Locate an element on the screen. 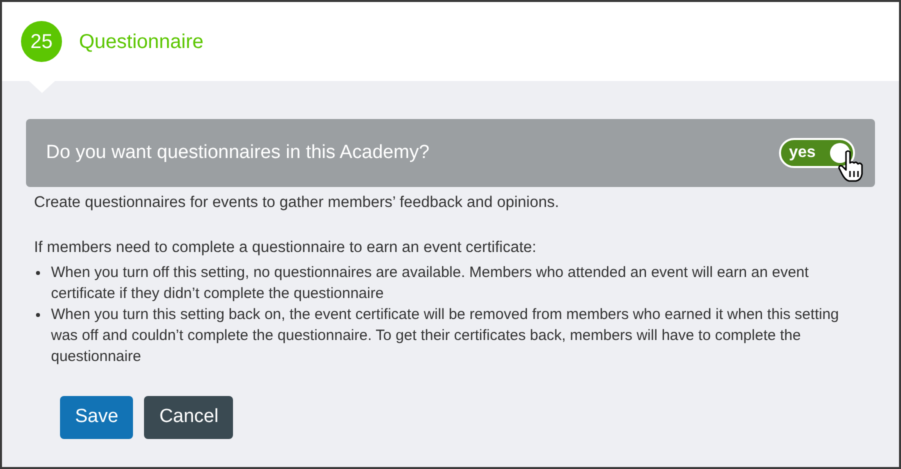  note-intro: If members need to complete a questionnaire to earn an event certificate: is located at coordinates (285, 248).